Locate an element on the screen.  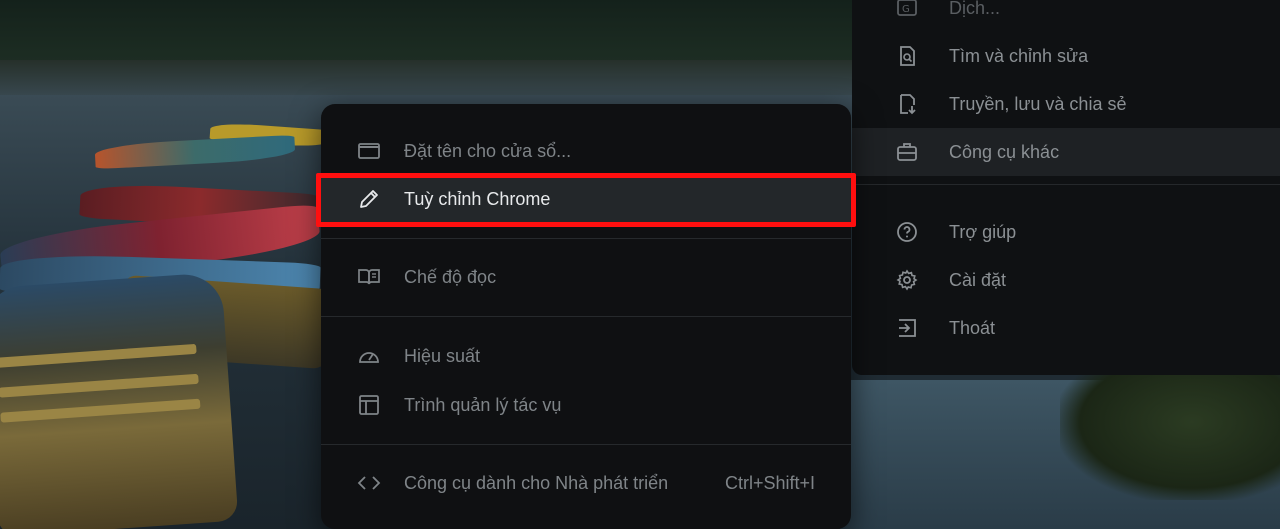
window-icon is located at coordinates (369, 151).